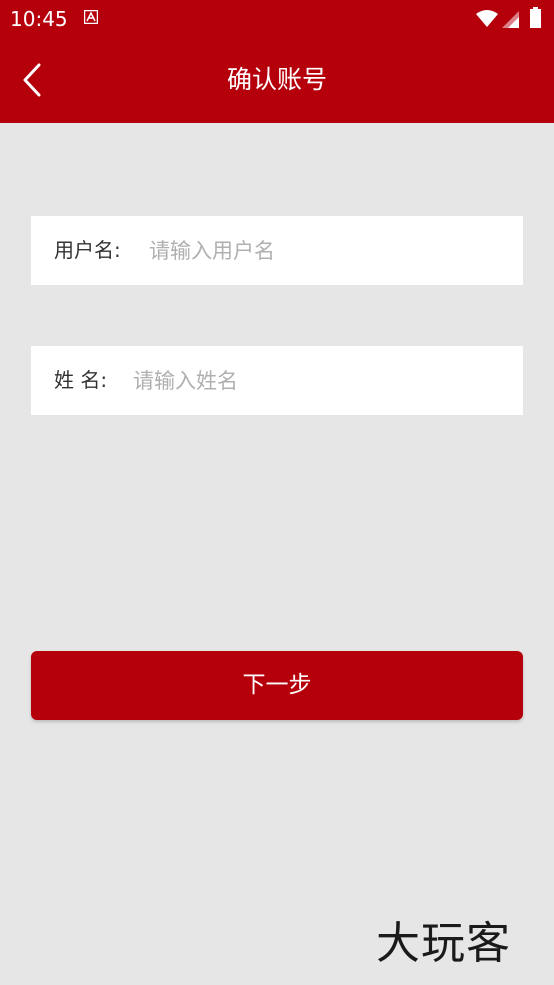  Describe the element at coordinates (91, 17) in the screenshot. I see `notification-app-icon` at that location.